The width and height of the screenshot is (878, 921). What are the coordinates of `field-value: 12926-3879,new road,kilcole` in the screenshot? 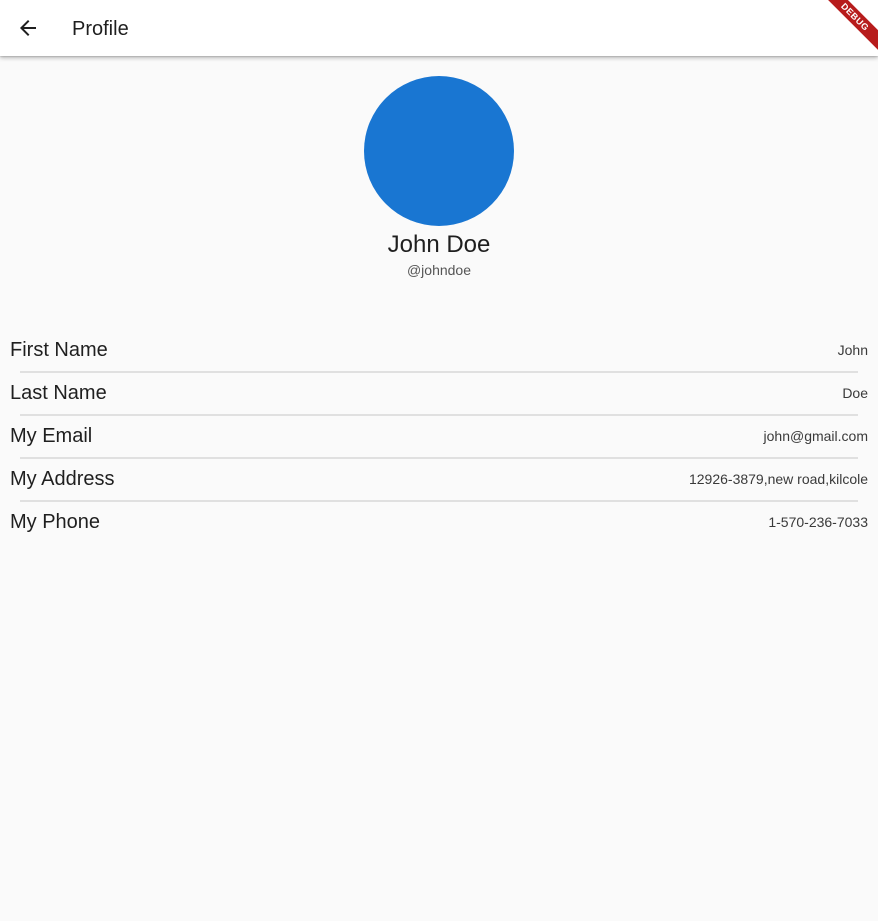 It's located at (778, 479).